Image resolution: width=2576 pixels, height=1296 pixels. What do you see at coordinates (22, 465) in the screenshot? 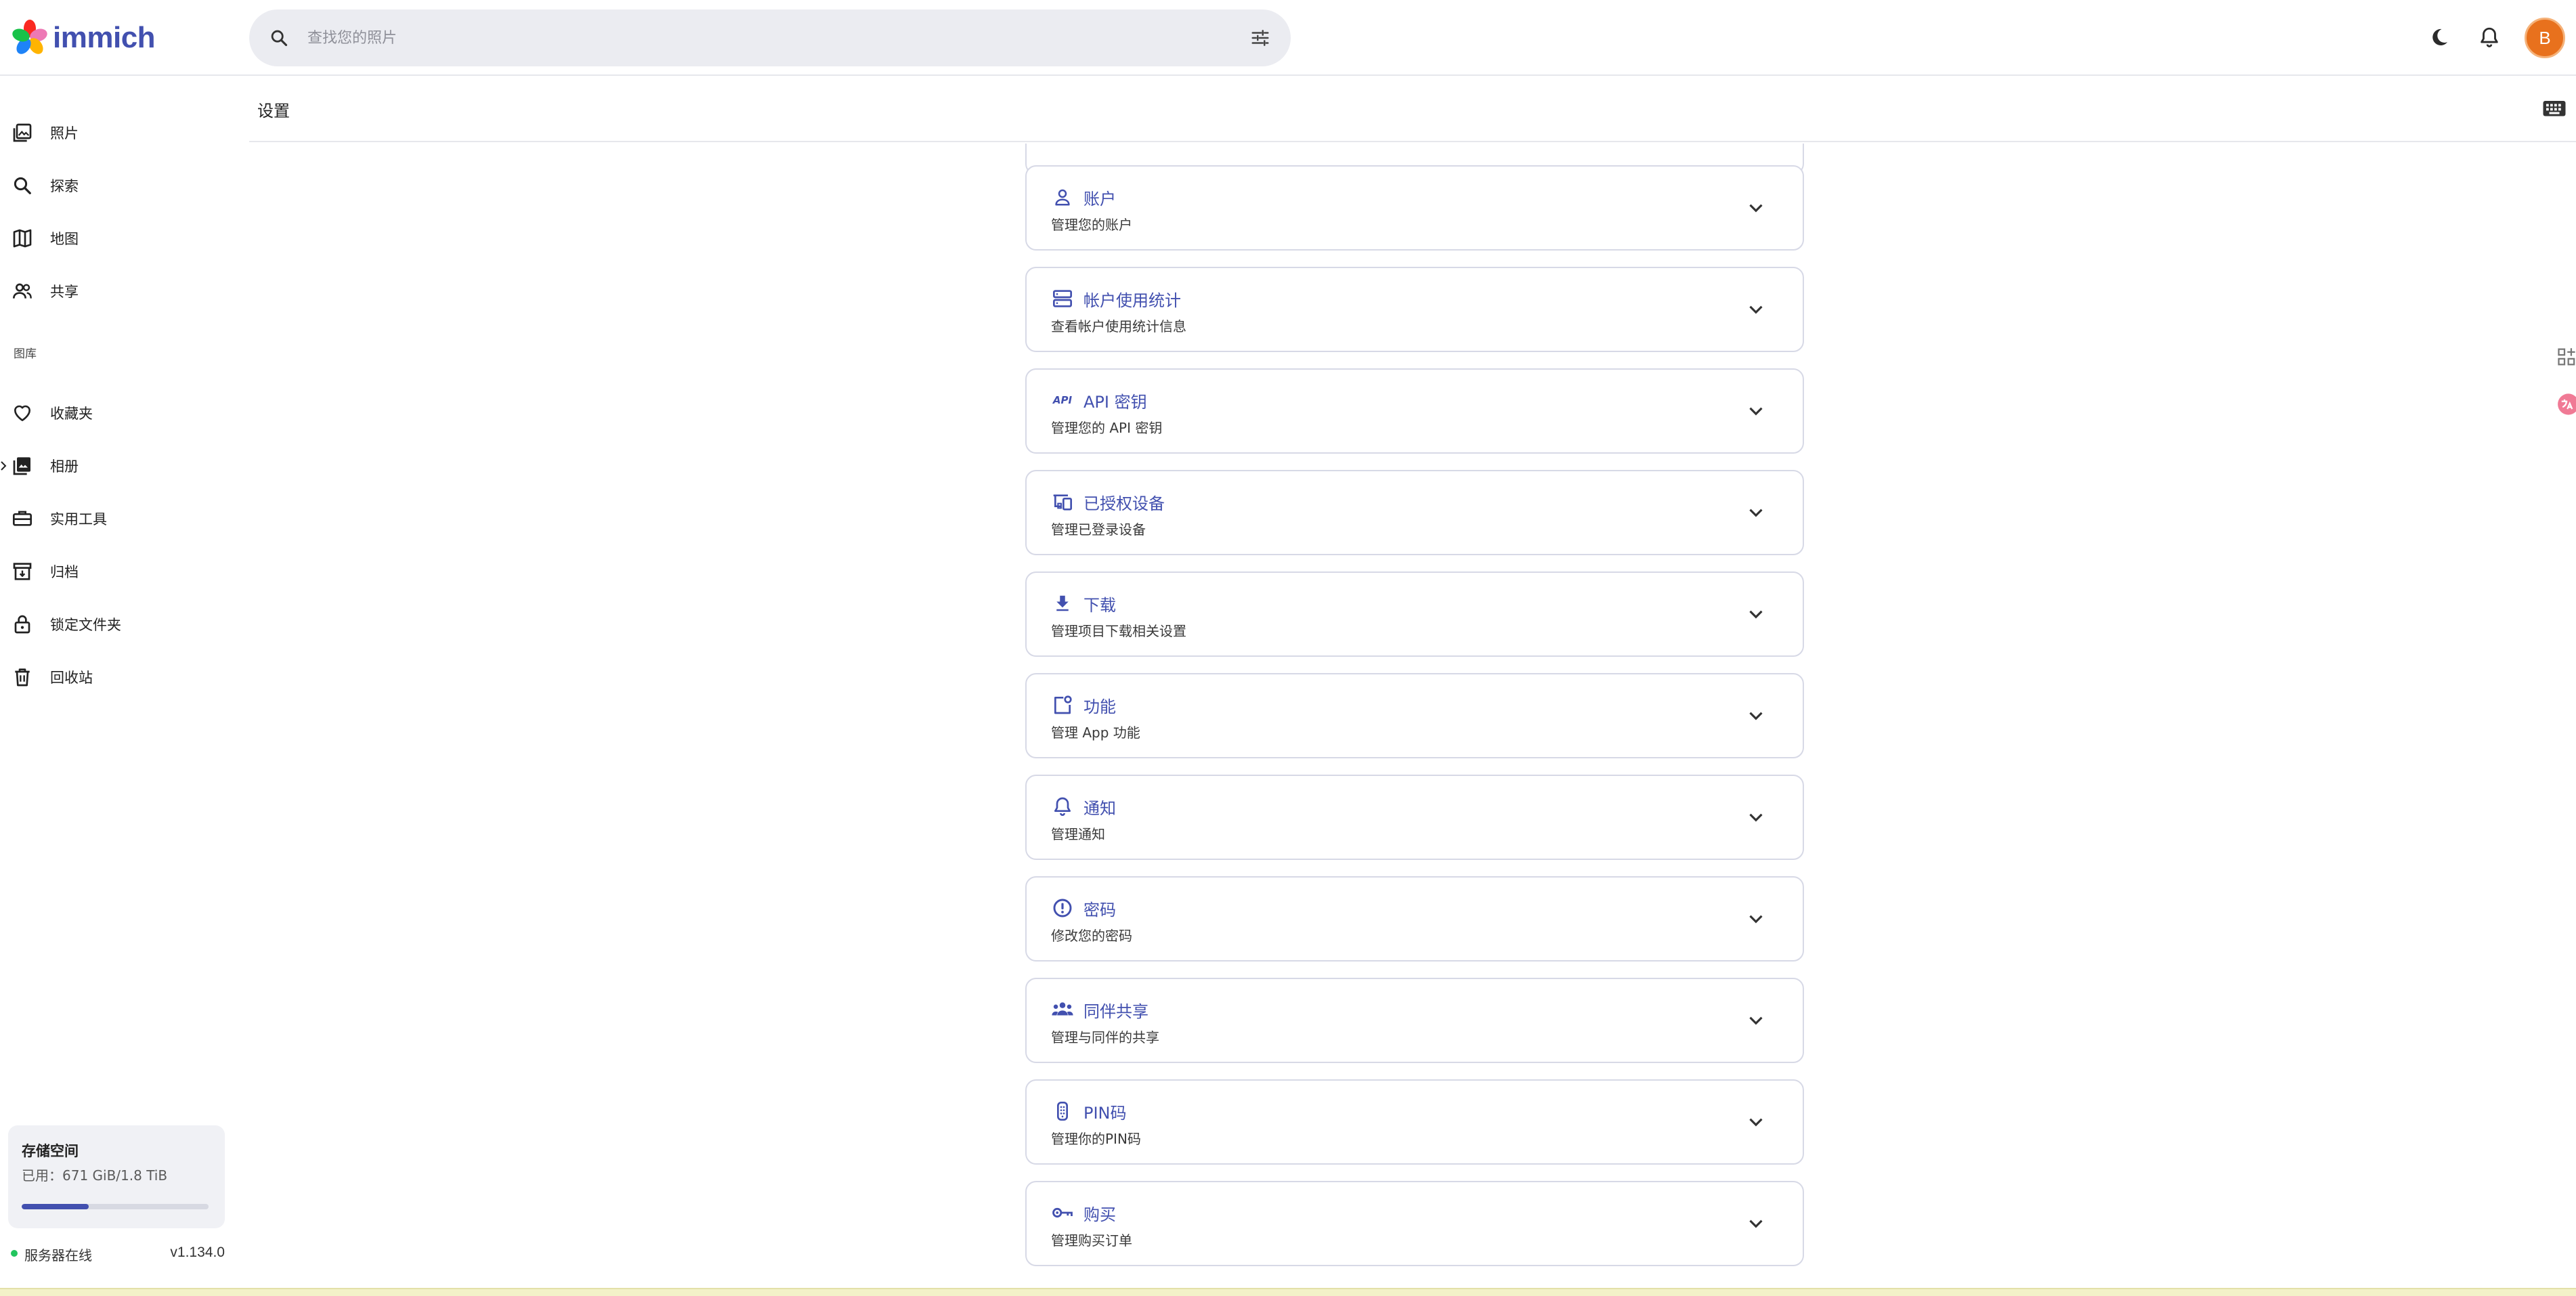
I see `album-icon` at bounding box center [22, 465].